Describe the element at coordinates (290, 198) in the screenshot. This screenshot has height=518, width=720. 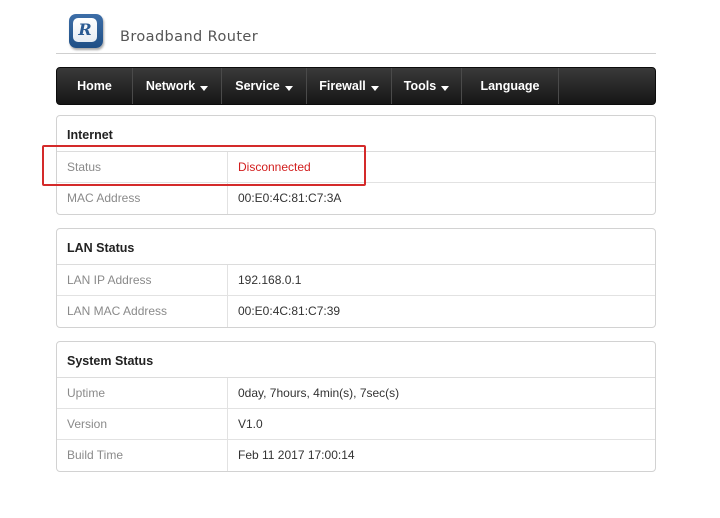
I see `mac-address-value: 00:E0:4C:81:C7:3A` at that location.